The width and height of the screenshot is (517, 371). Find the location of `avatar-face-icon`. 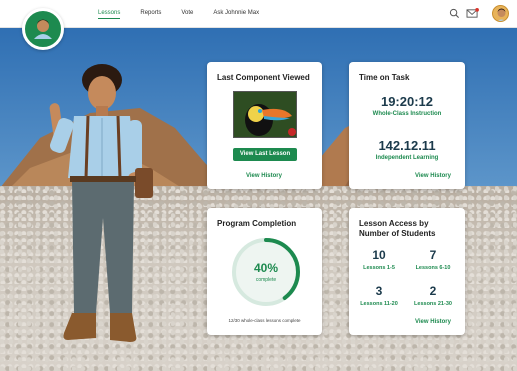

avatar-face-icon is located at coordinates (501, 14).